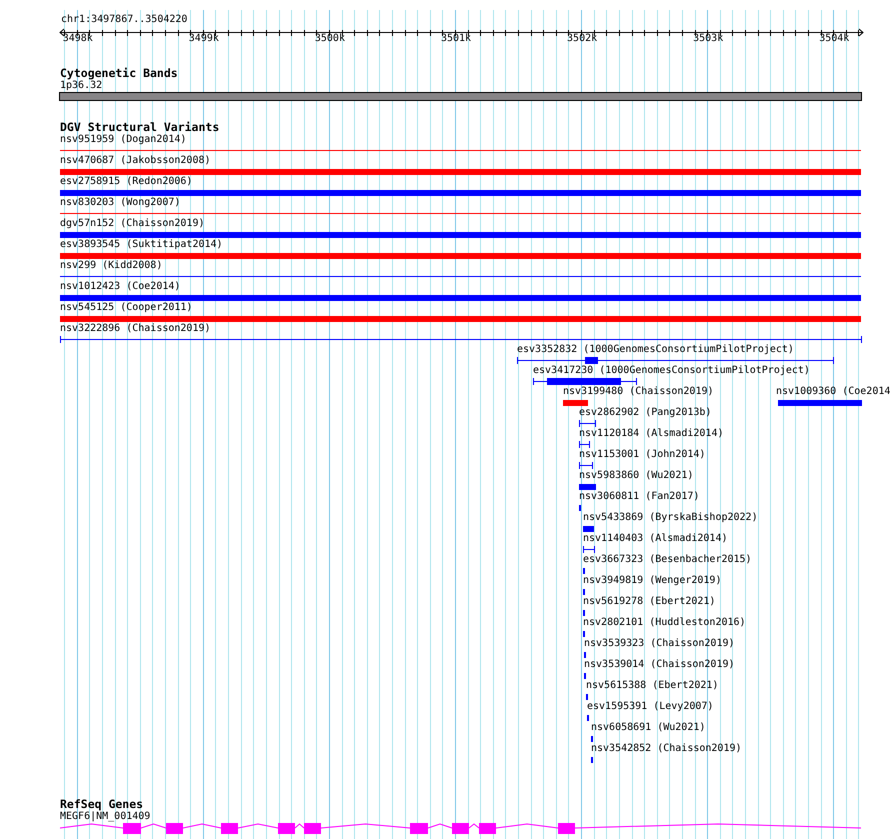 This screenshot has height=839, width=890. I want to click on feature-label: nsv5433869 (ByrskaBishop2022), so click(670, 518).